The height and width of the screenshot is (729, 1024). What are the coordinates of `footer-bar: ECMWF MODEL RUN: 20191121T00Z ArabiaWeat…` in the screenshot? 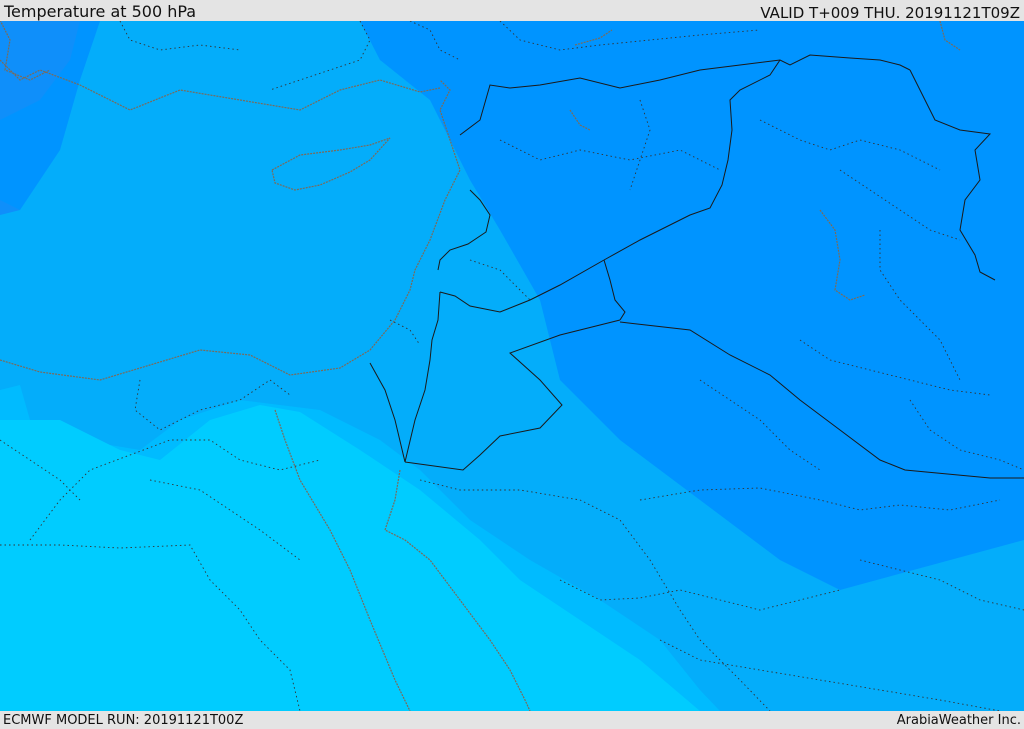 It's located at (512, 720).